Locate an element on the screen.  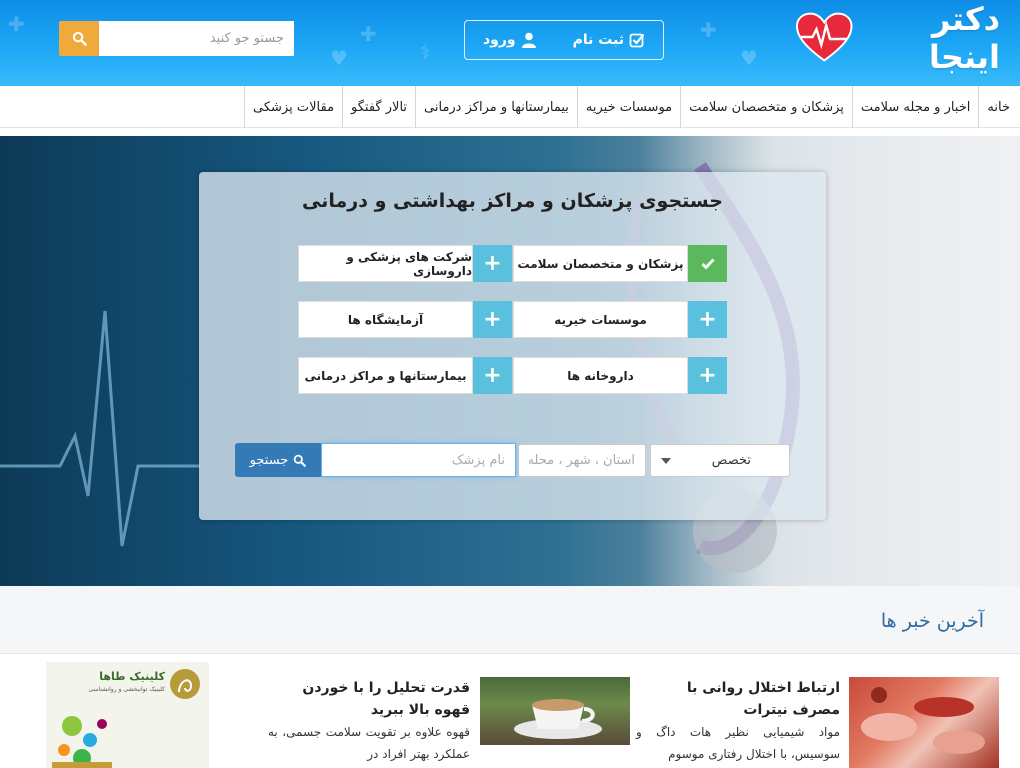
category-label: داروخانه ها is located at coordinates (600, 375).